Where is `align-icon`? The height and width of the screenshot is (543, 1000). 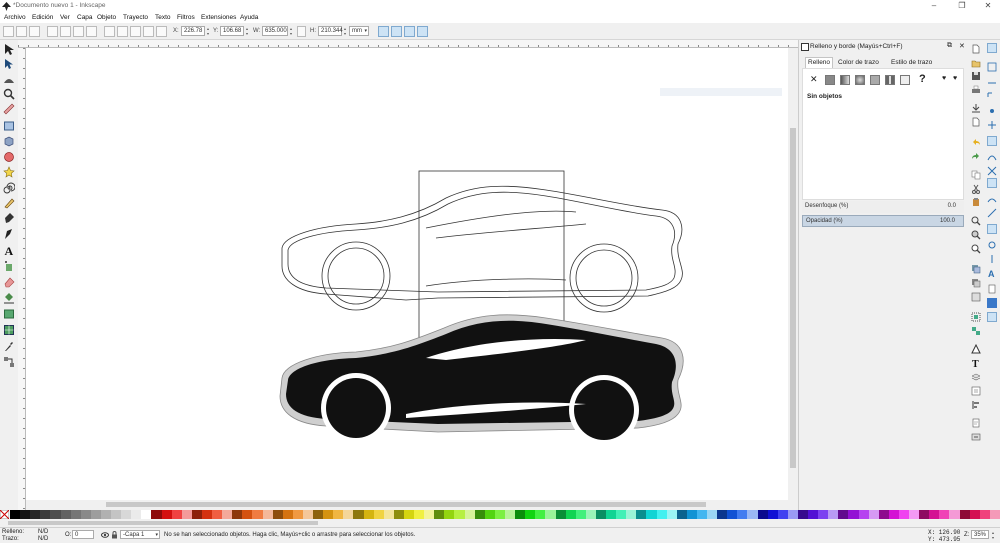
align-icon is located at coordinates (161, 31).